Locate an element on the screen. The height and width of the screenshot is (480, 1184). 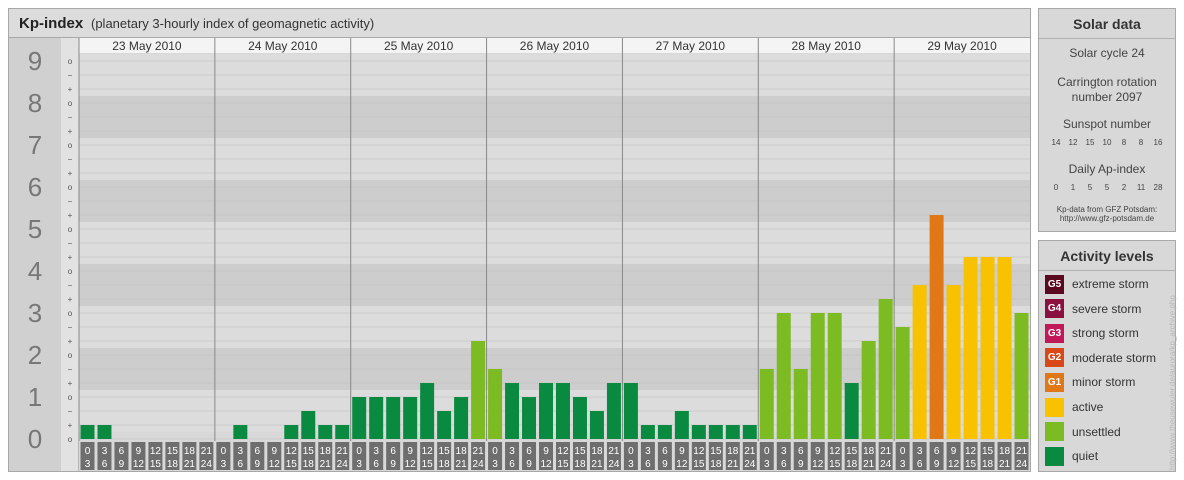
ap-value: 5 is located at coordinates (1107, 187).